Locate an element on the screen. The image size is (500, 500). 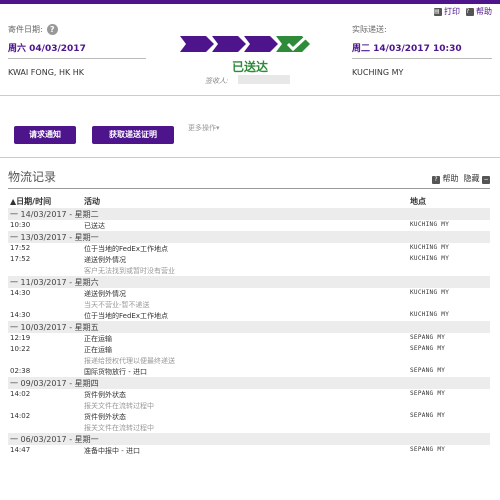
question-icon: ? is located at coordinates (52, 29).